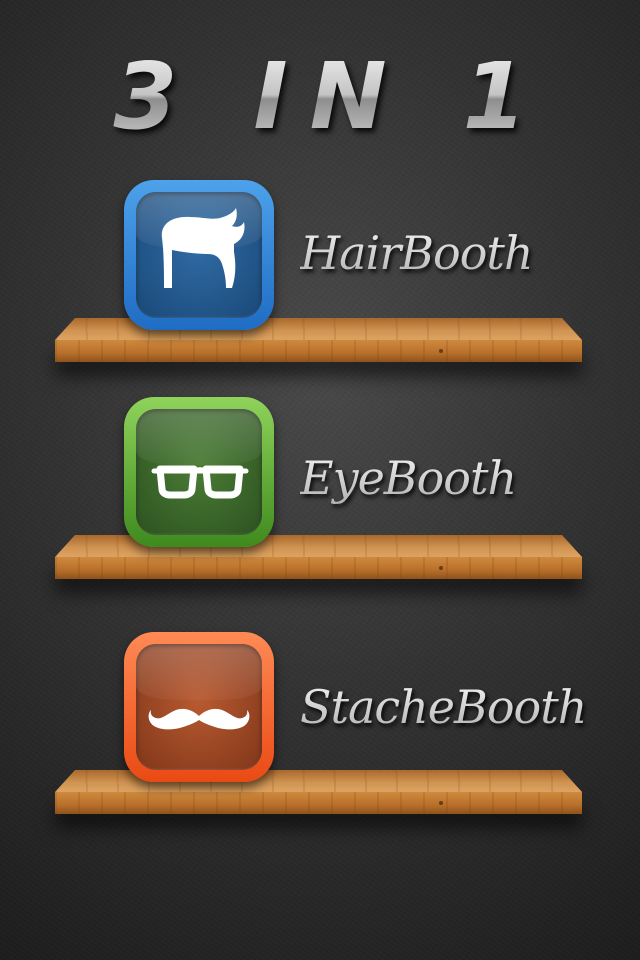 This screenshot has width=640, height=960. I want to click on stachebooth-app-button, so click(199, 707).